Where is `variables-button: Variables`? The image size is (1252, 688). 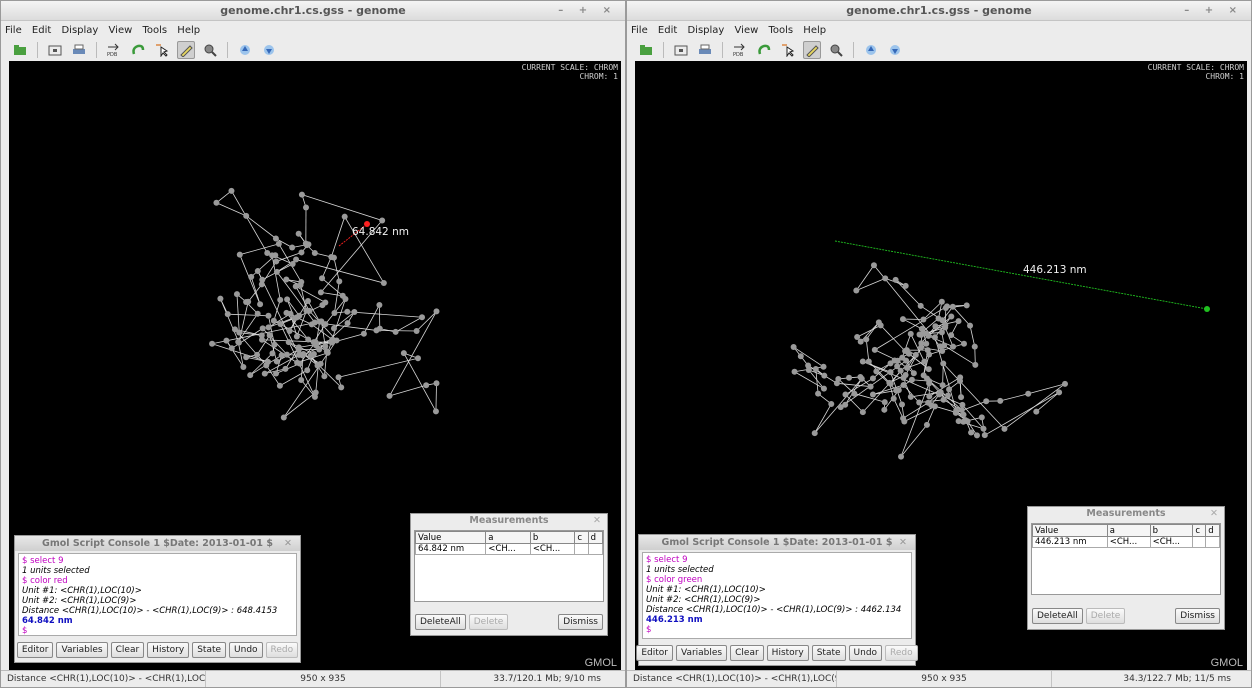
variables-button: Variables is located at coordinates (701, 653).